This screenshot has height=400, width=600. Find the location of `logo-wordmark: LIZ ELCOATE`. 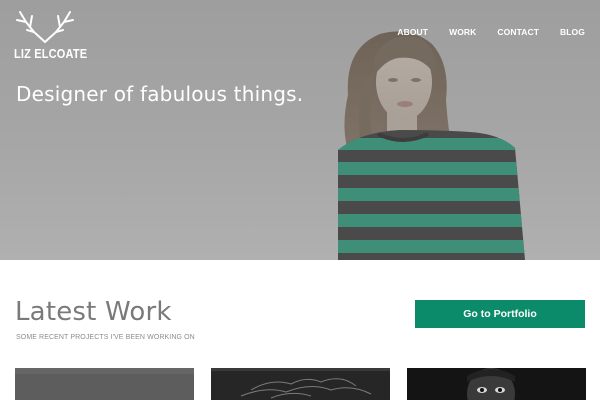

logo-wordmark: LIZ ELCOATE is located at coordinates (50, 54).